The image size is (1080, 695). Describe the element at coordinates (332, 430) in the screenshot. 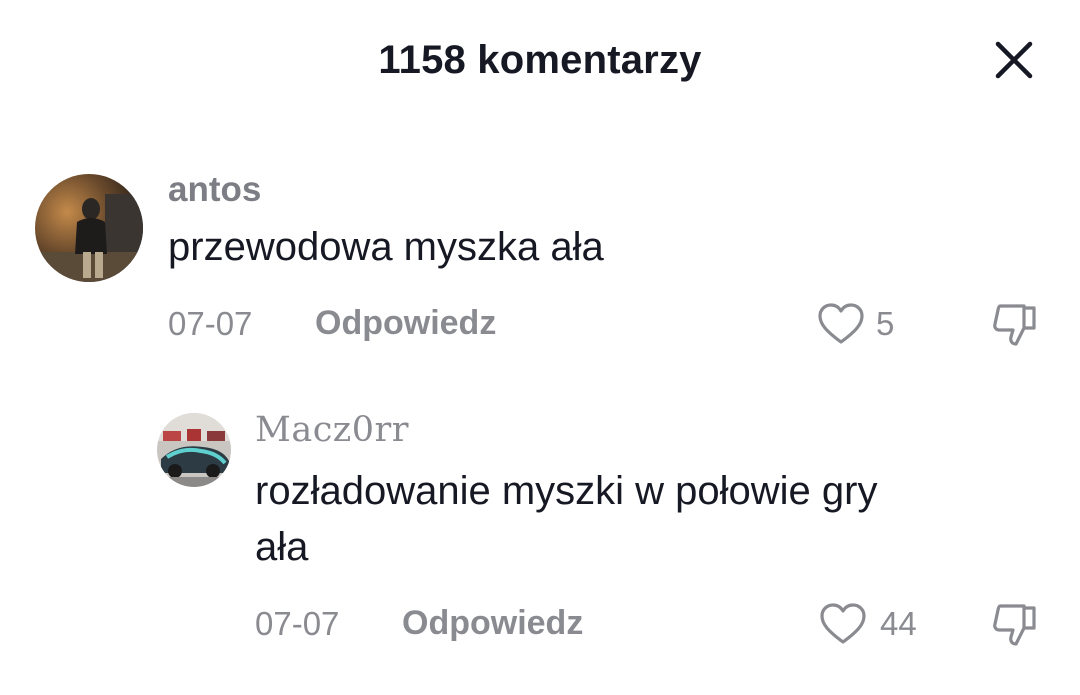

I see `comment-username: Macz0rr` at that location.